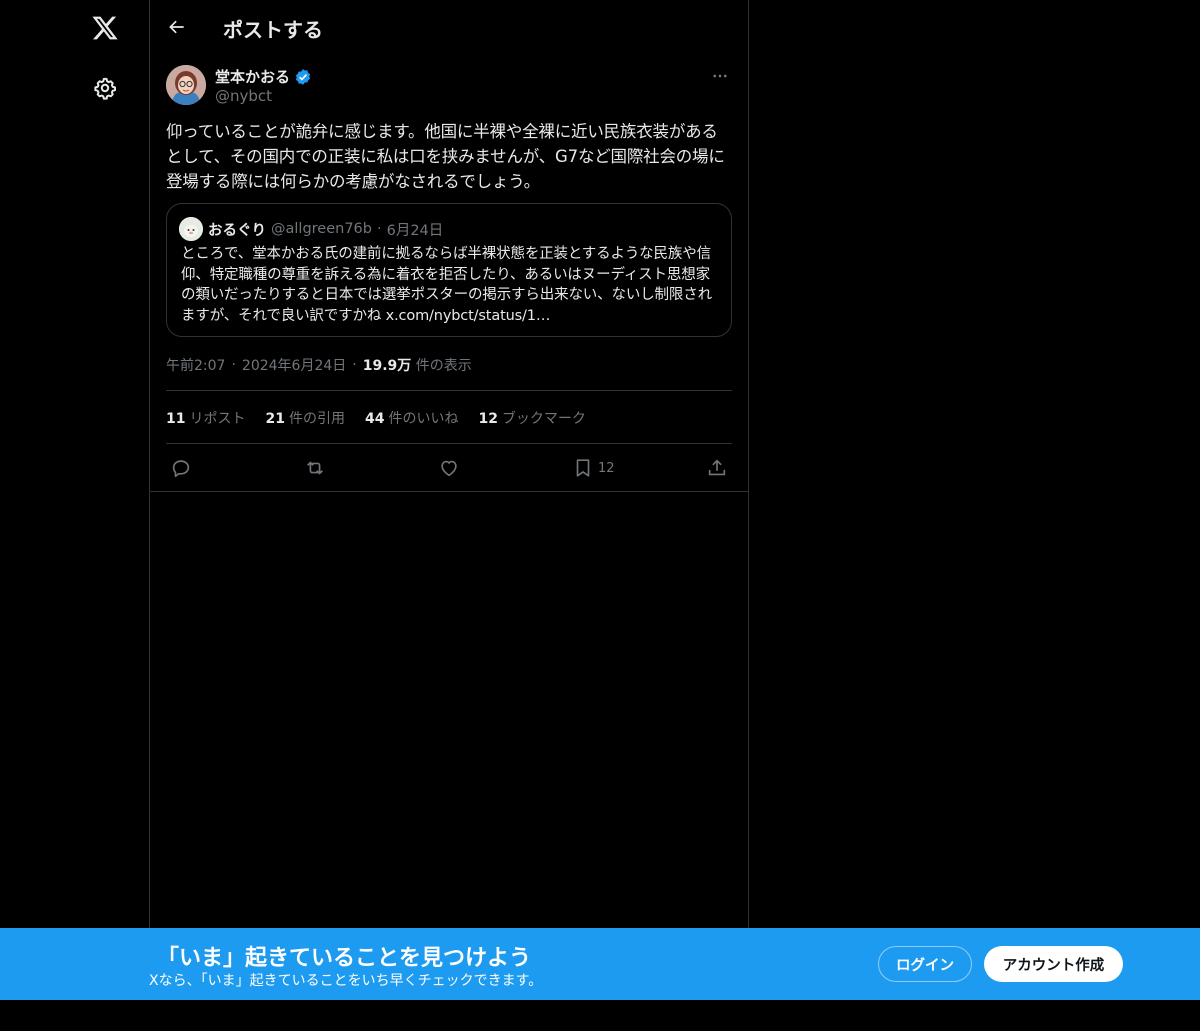  Describe the element at coordinates (253, 77) in the screenshot. I see `author-name: 堂本かおる` at that location.